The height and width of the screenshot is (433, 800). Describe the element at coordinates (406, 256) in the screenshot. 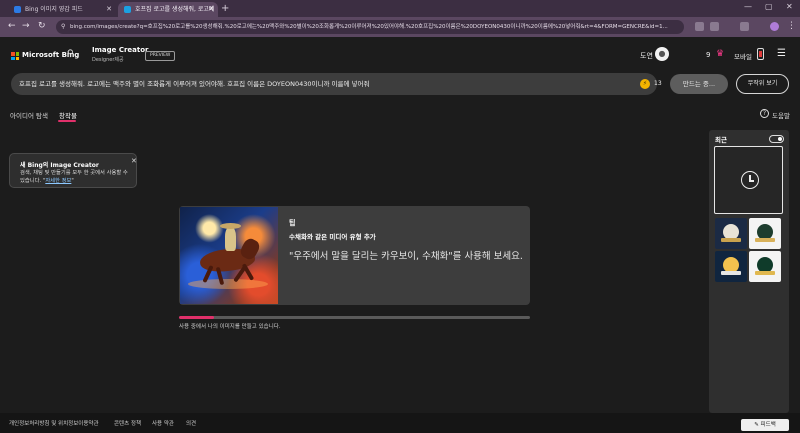

I see `tip-example-text: "우주에서 말을 달리는 카우보이, 수채화"를 사용해 보세요.` at that location.